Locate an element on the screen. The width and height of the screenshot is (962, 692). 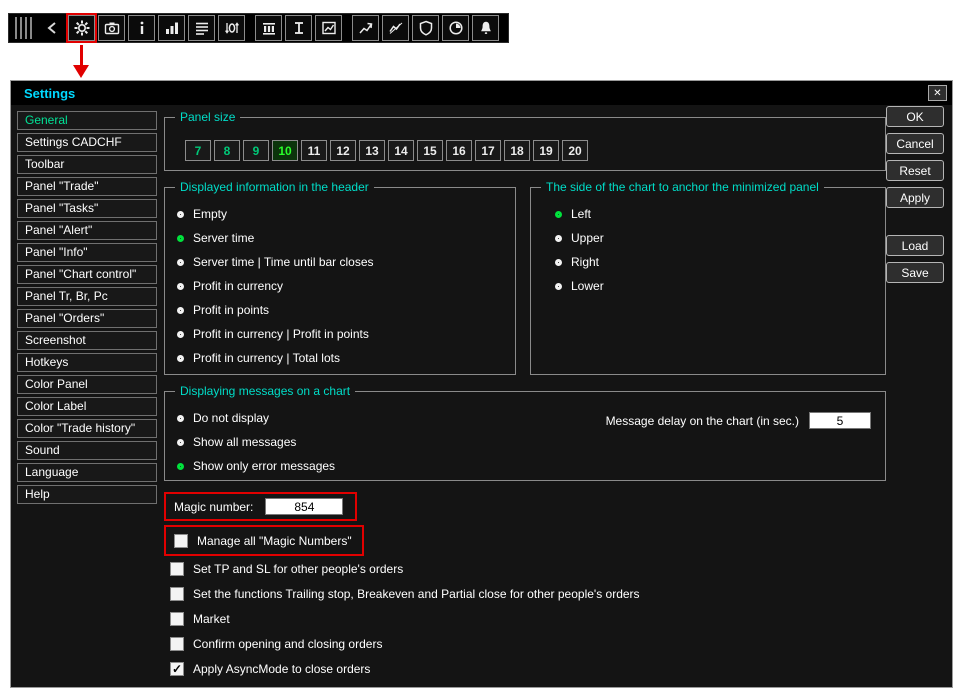
checkbox-icon is located at coordinates (177, 593).